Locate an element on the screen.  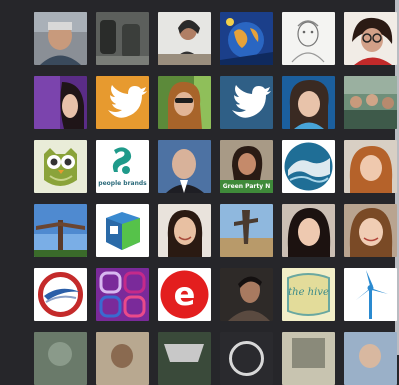
the-hive-logo is located at coordinates (308, 294).